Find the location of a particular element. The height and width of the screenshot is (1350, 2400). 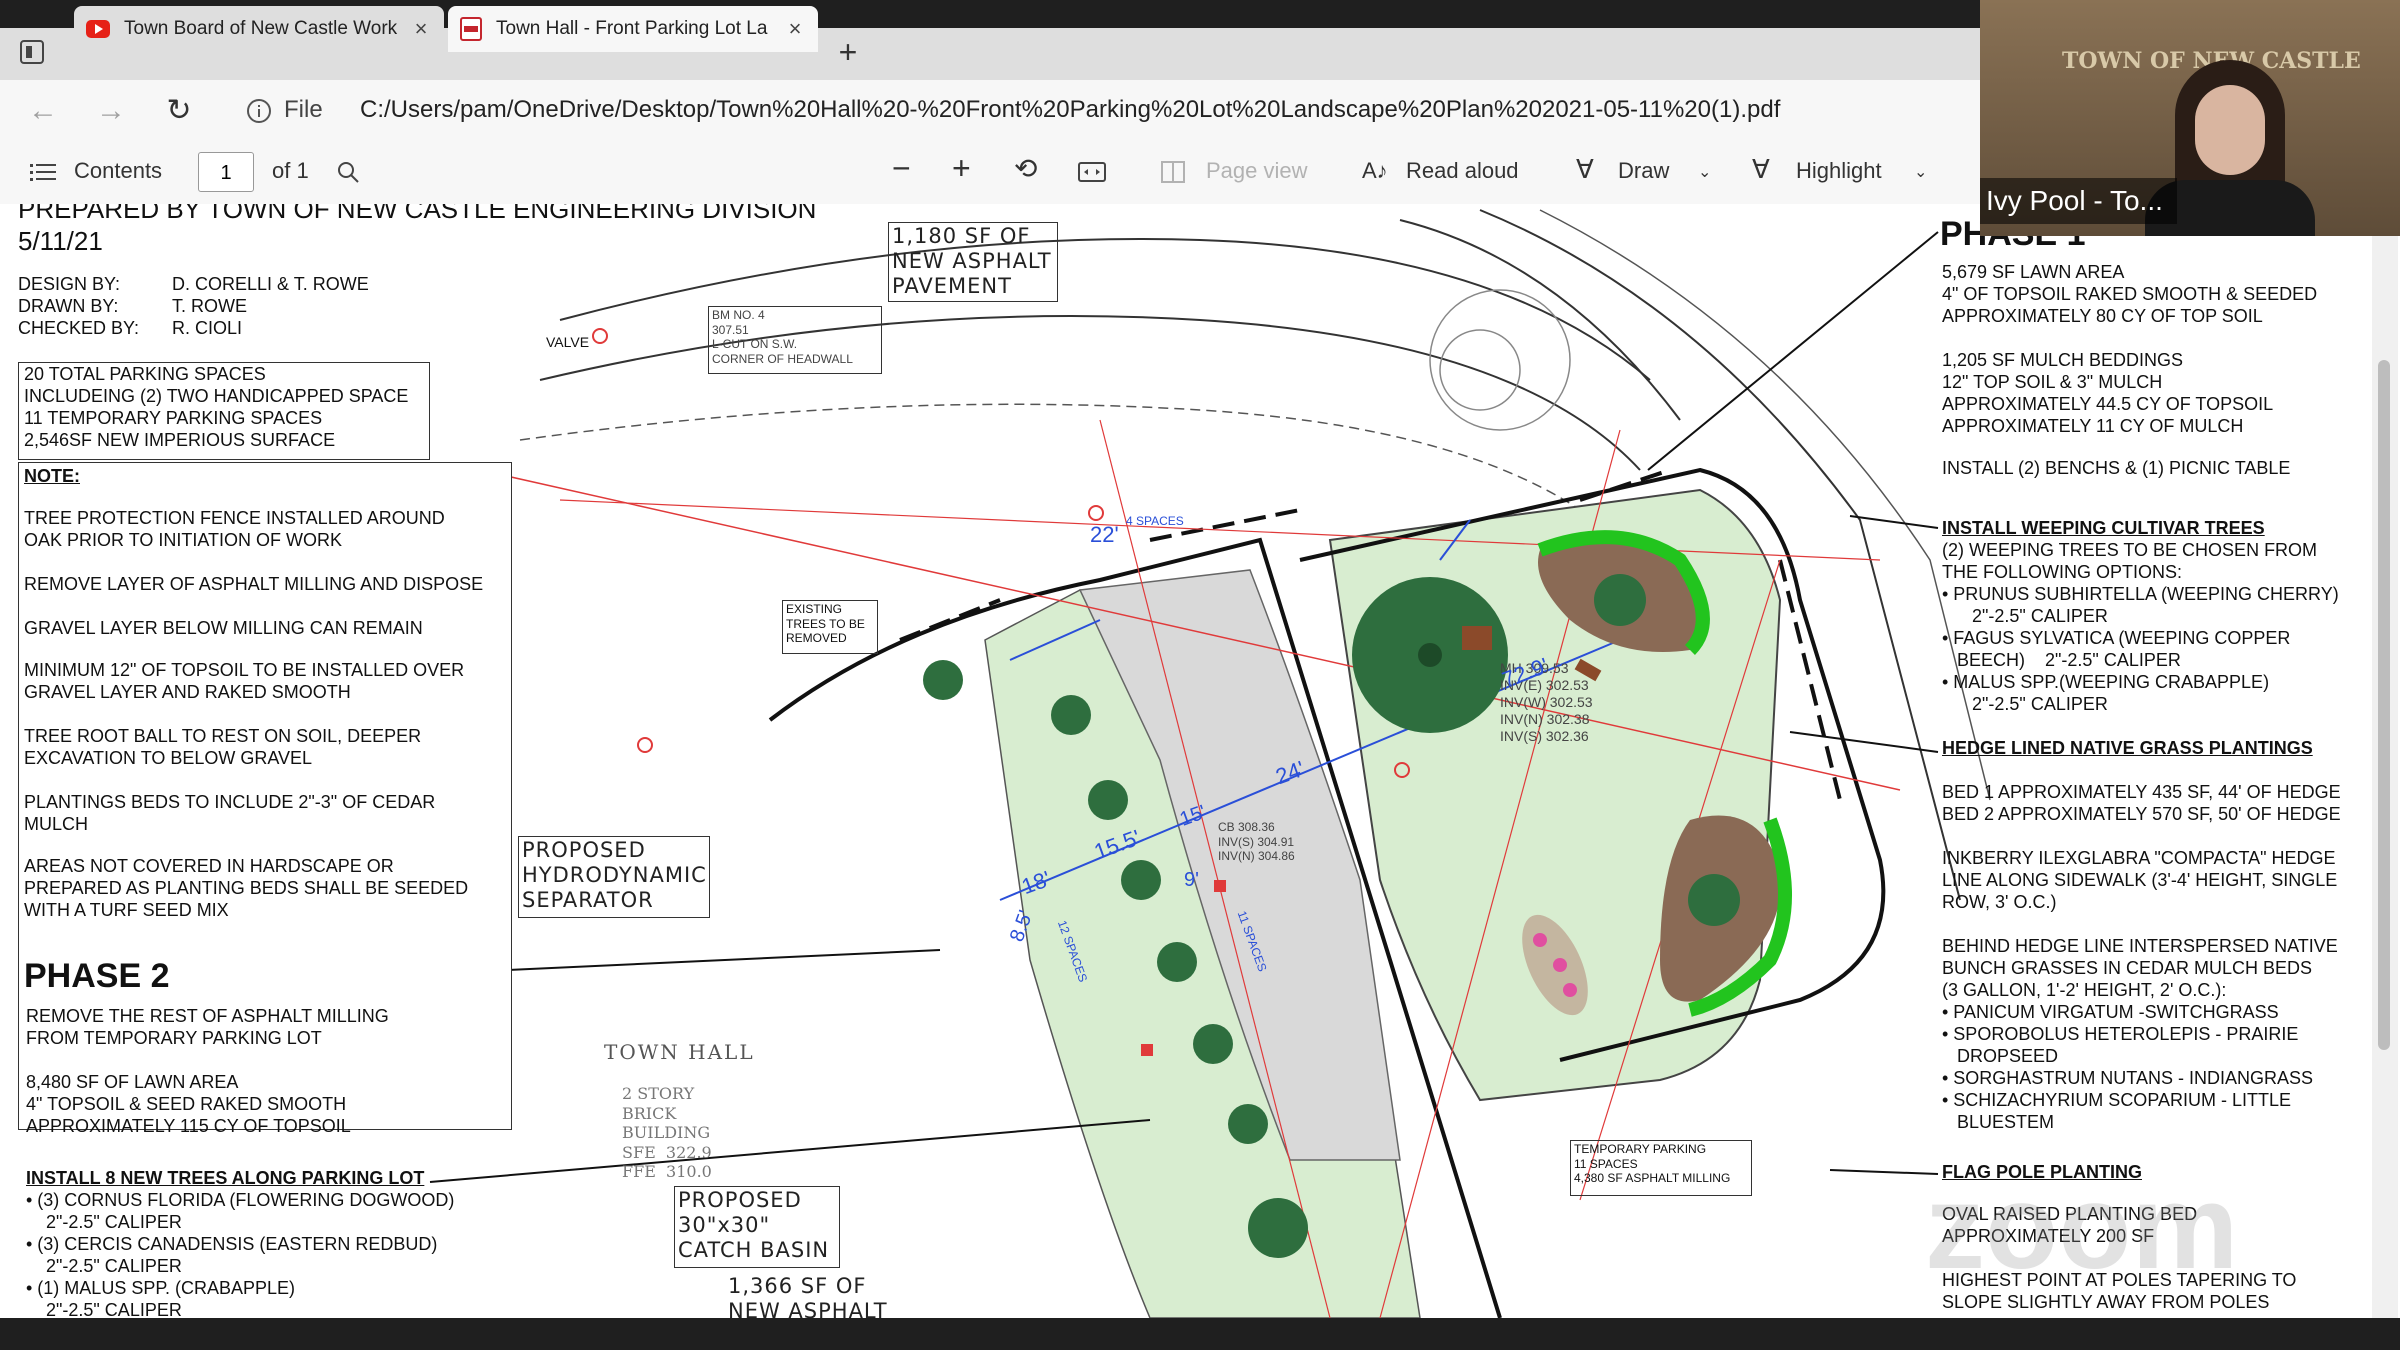

phase2-line: REMOVE THE REST OF ASPHALT MILLING is located at coordinates (207, 1016).